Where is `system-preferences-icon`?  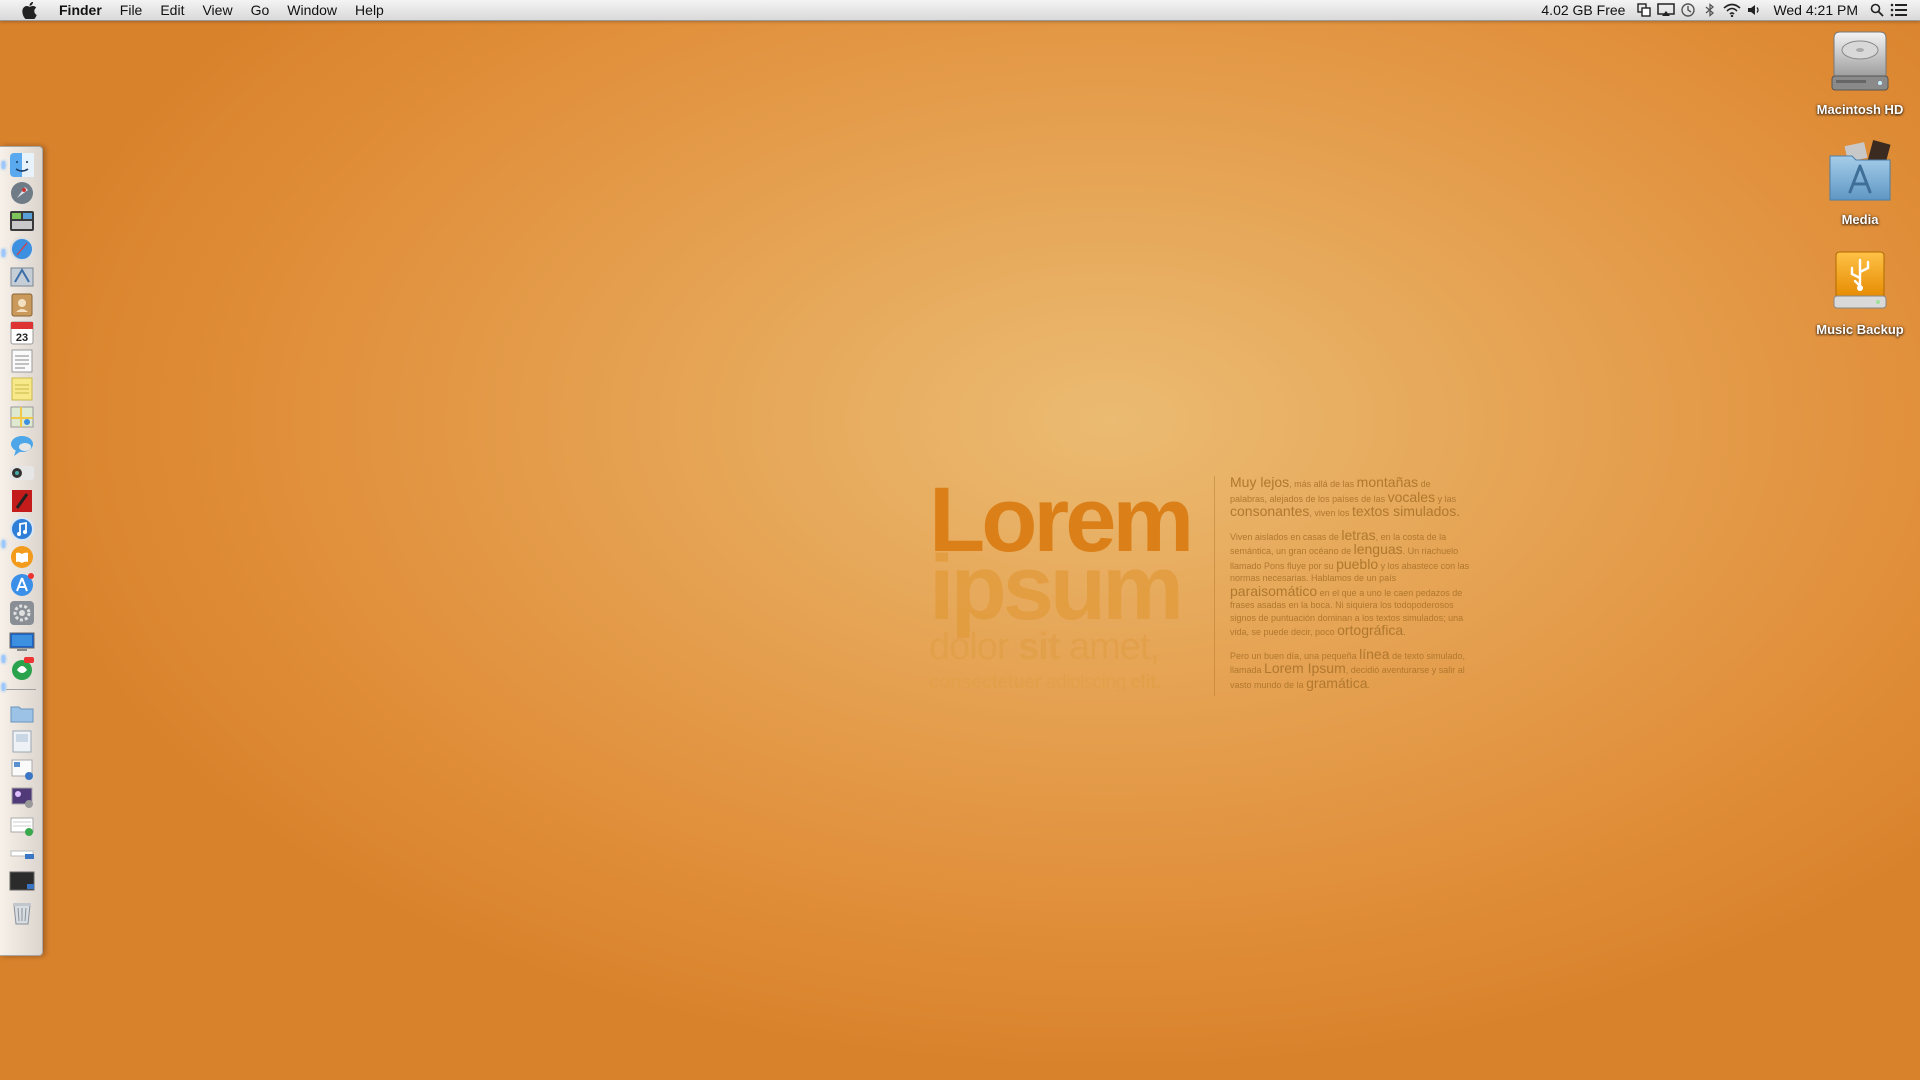 system-preferences-icon is located at coordinates (22, 613).